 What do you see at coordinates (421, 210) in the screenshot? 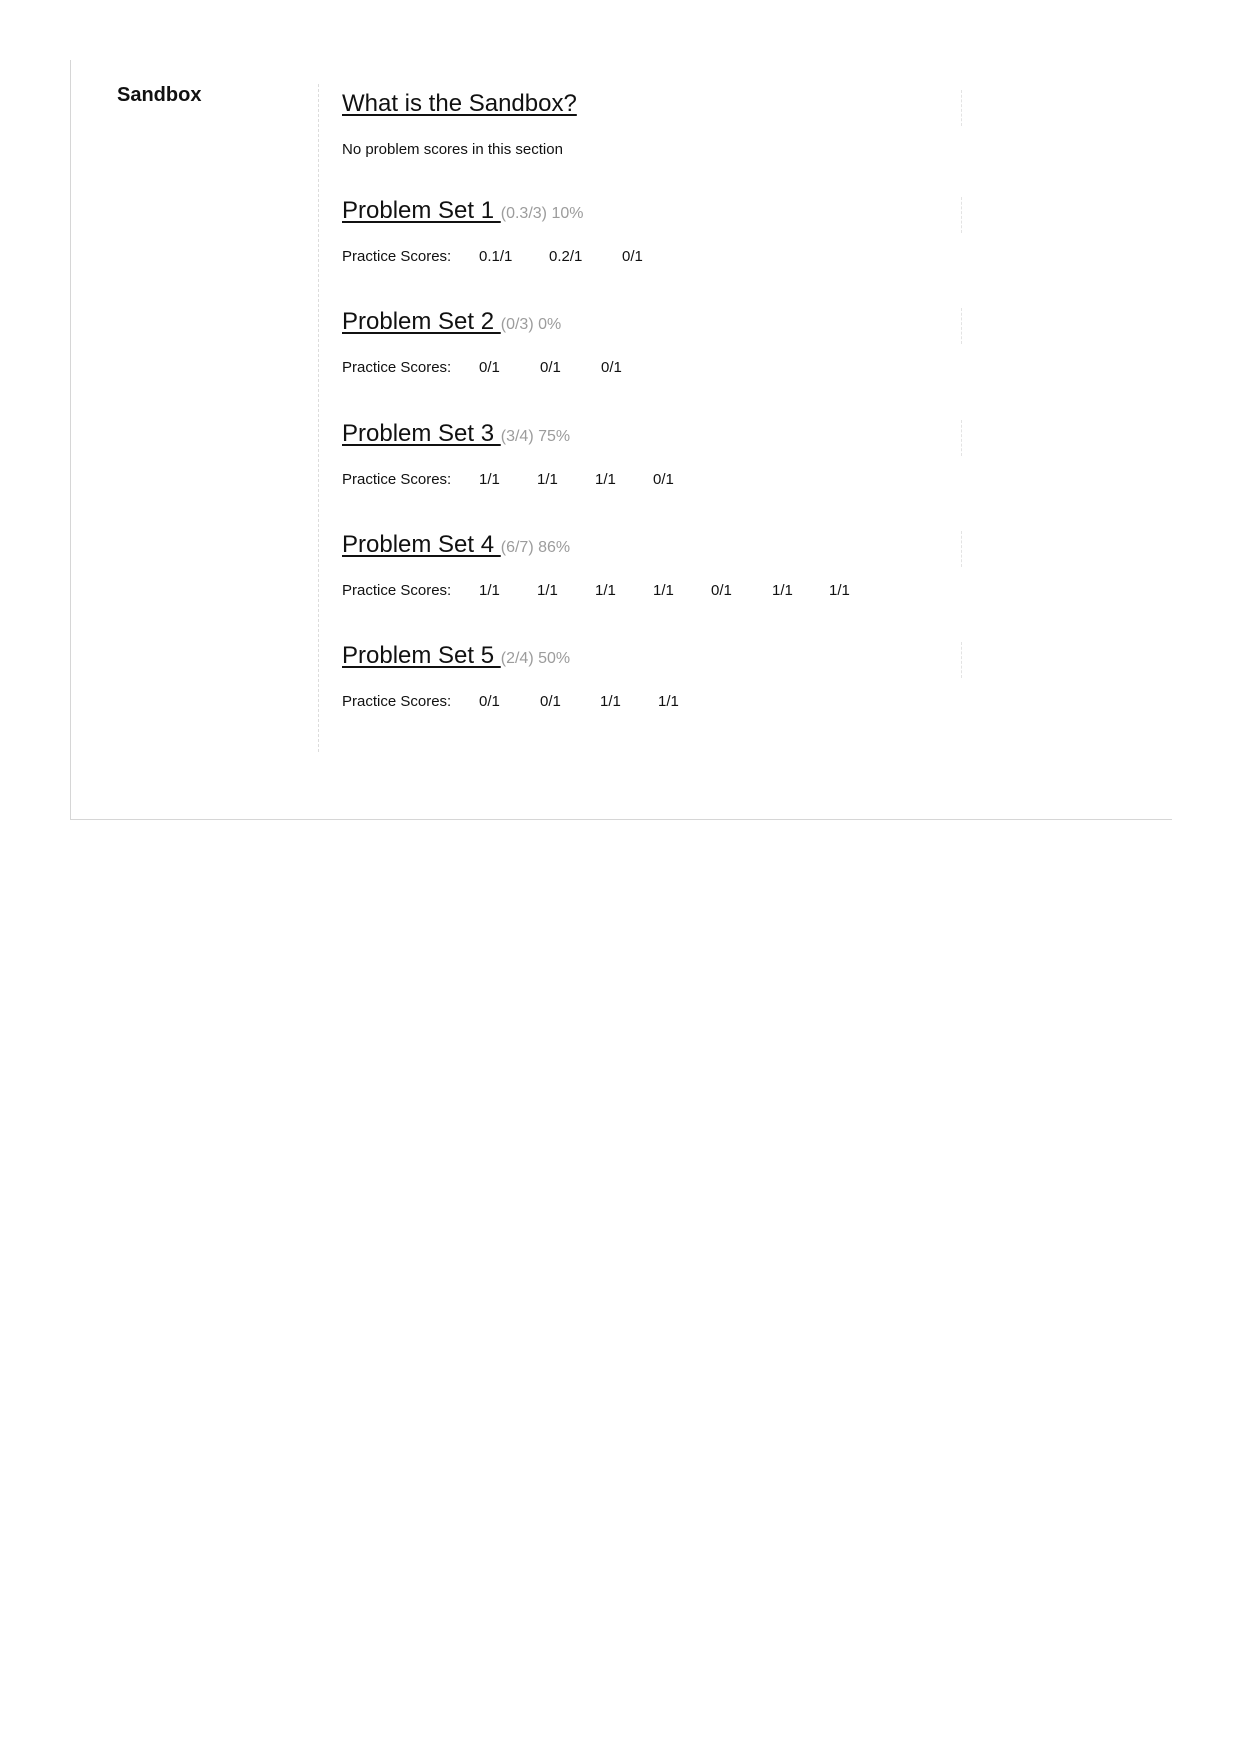
I see `section-link: Problem Set 1` at bounding box center [421, 210].